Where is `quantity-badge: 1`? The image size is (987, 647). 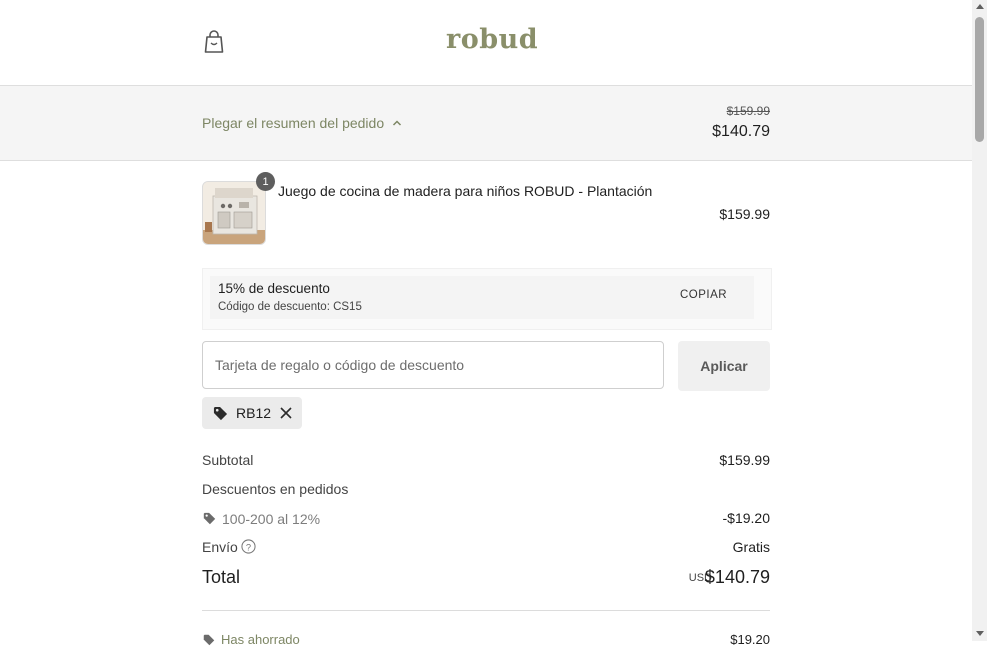 quantity-badge: 1 is located at coordinates (265, 181).